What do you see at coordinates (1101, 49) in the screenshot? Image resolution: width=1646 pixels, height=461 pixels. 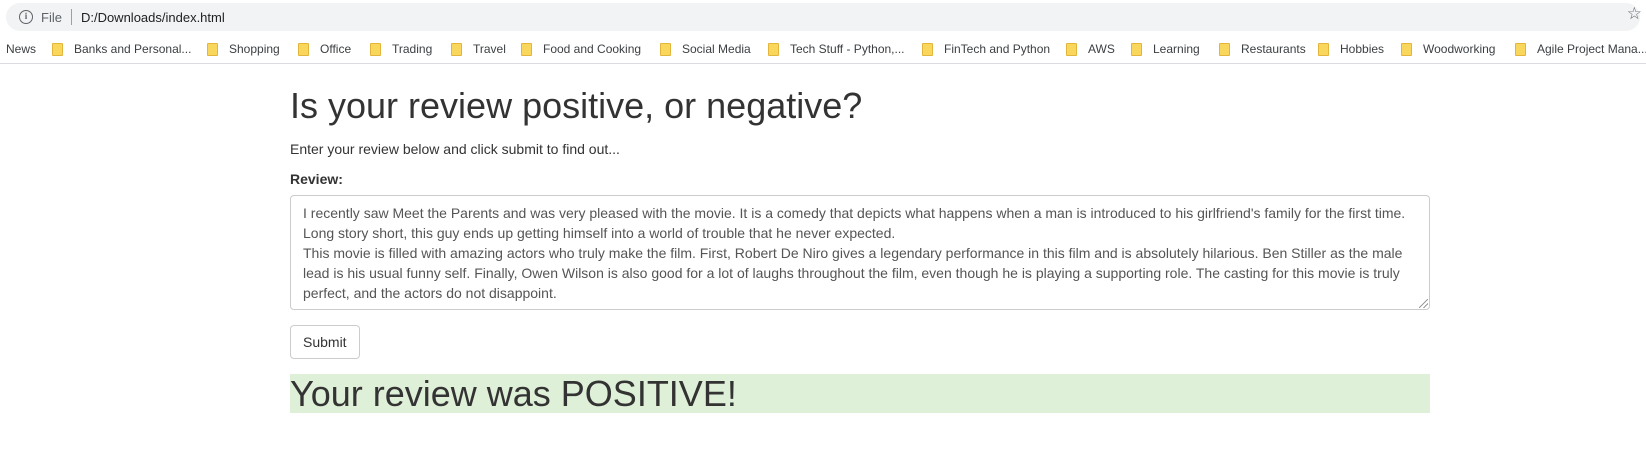 I see `bookmark-label: AWS` at bounding box center [1101, 49].